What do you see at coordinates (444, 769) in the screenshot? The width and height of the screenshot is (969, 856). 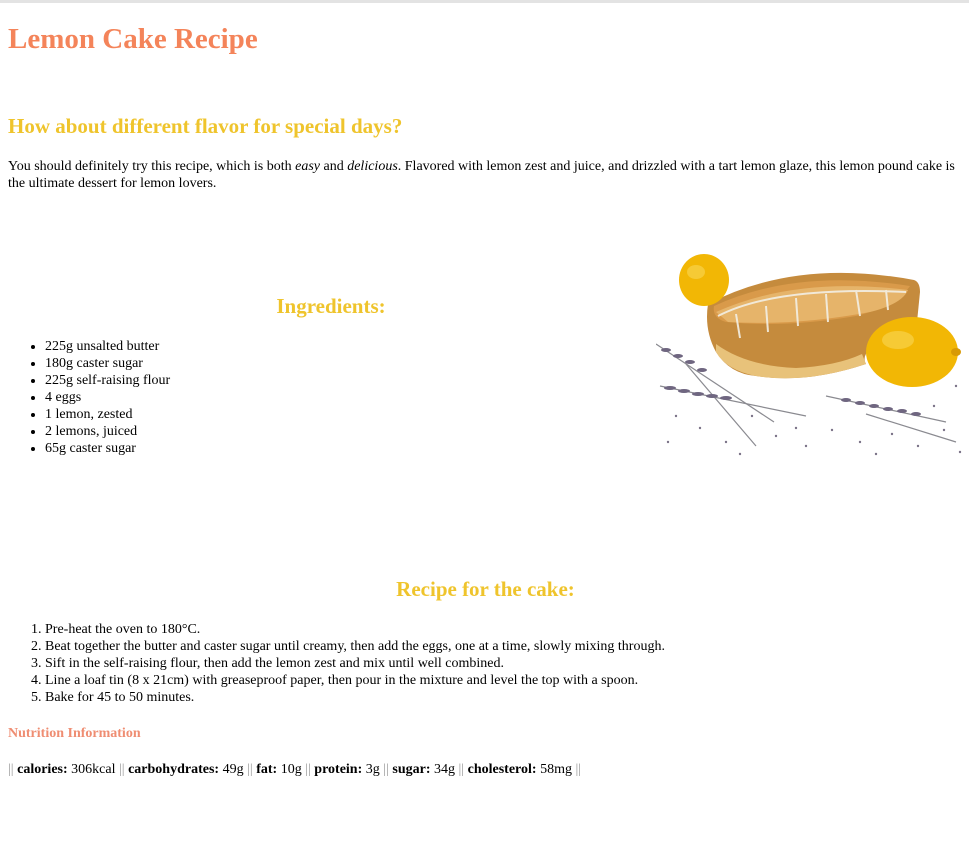 I see `nutrition-value-sugar: 34g` at bounding box center [444, 769].